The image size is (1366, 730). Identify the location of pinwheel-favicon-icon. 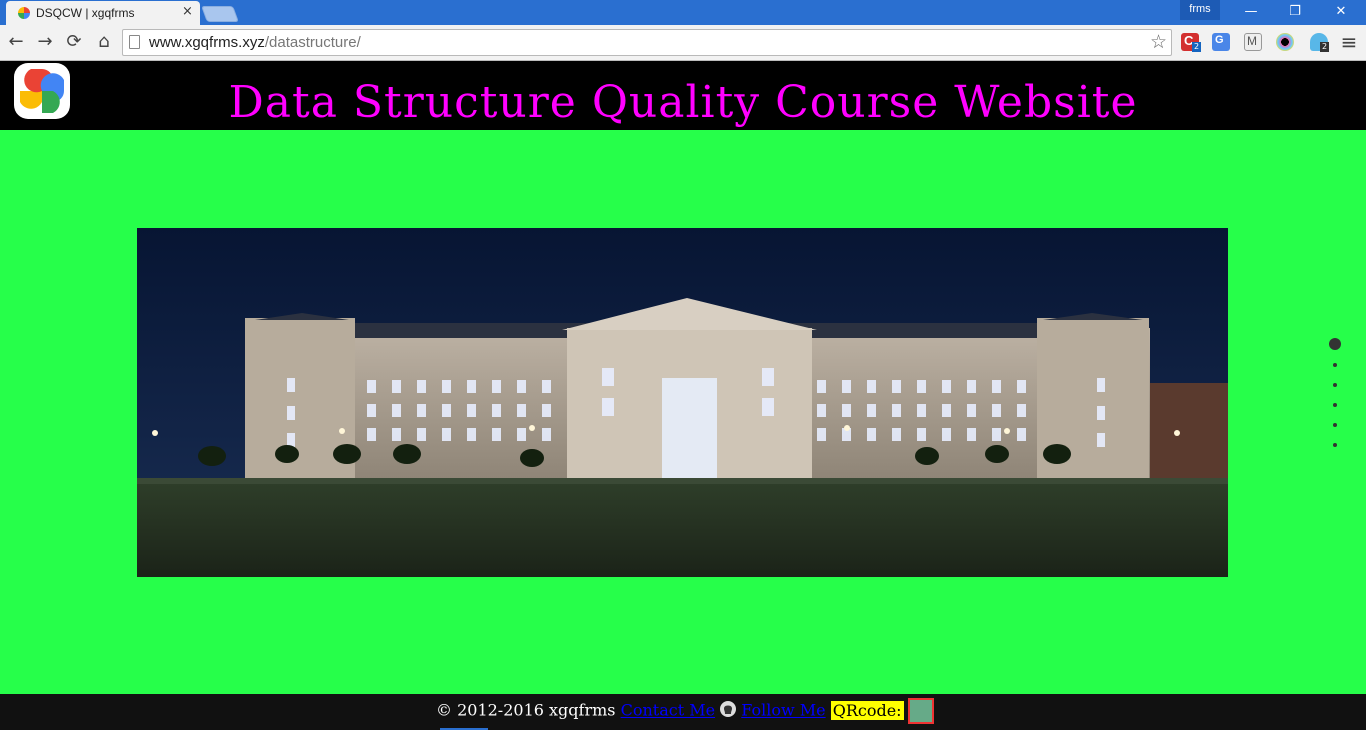
(24, 13).